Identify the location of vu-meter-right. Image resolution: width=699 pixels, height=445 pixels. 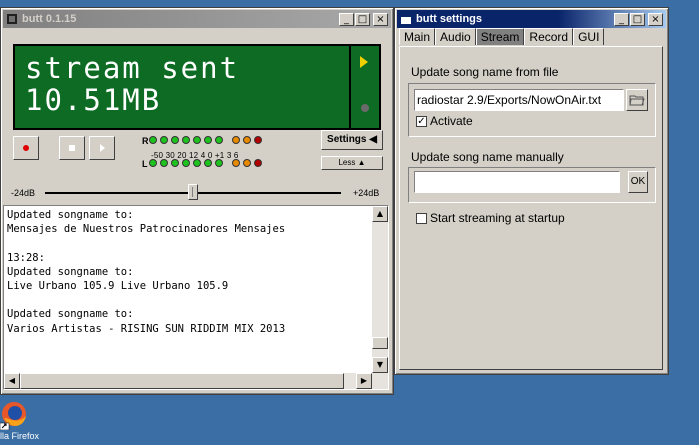
(205, 140).